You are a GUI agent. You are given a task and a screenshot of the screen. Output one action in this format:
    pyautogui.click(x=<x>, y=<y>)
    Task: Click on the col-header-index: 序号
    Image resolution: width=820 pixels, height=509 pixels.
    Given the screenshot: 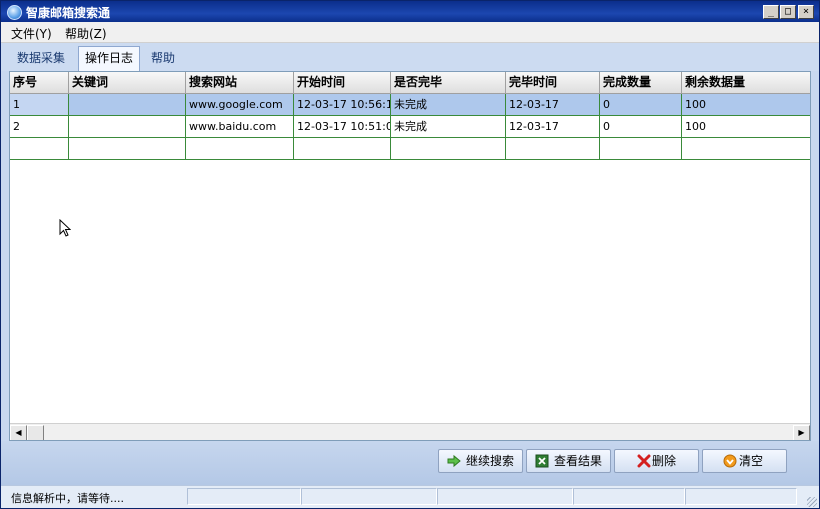 What is the action you would take?
    pyautogui.click(x=39, y=82)
    